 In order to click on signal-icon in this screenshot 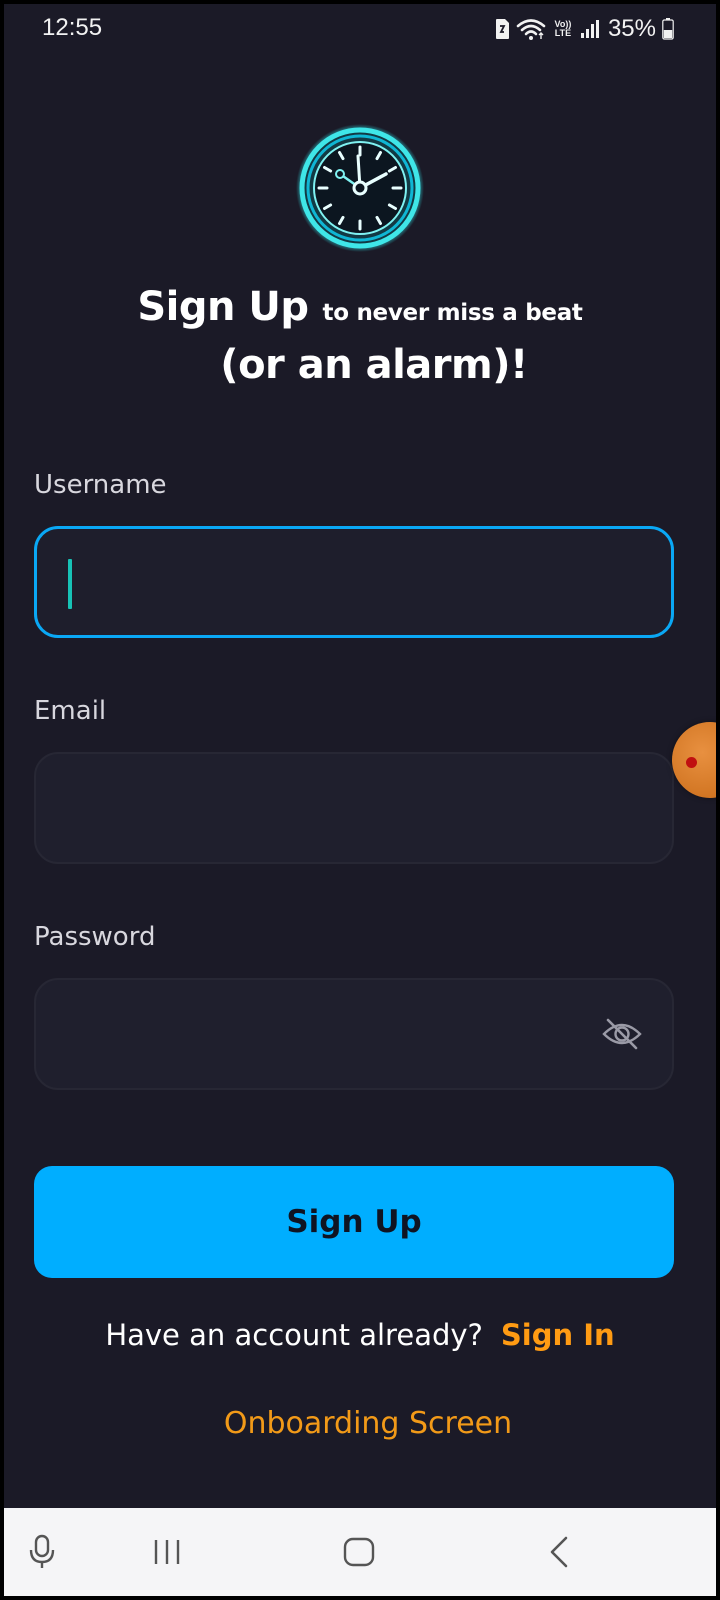, I will do `click(590, 29)`.